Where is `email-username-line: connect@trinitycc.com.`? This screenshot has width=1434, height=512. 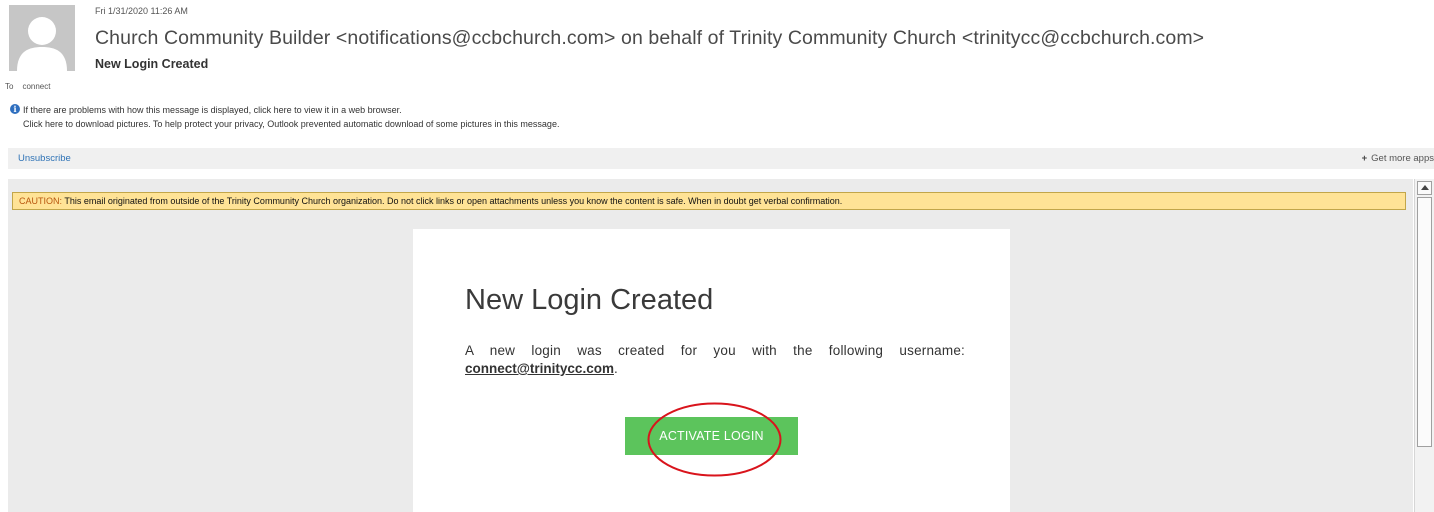
email-username-line: connect@trinitycc.com. is located at coordinates (541, 369).